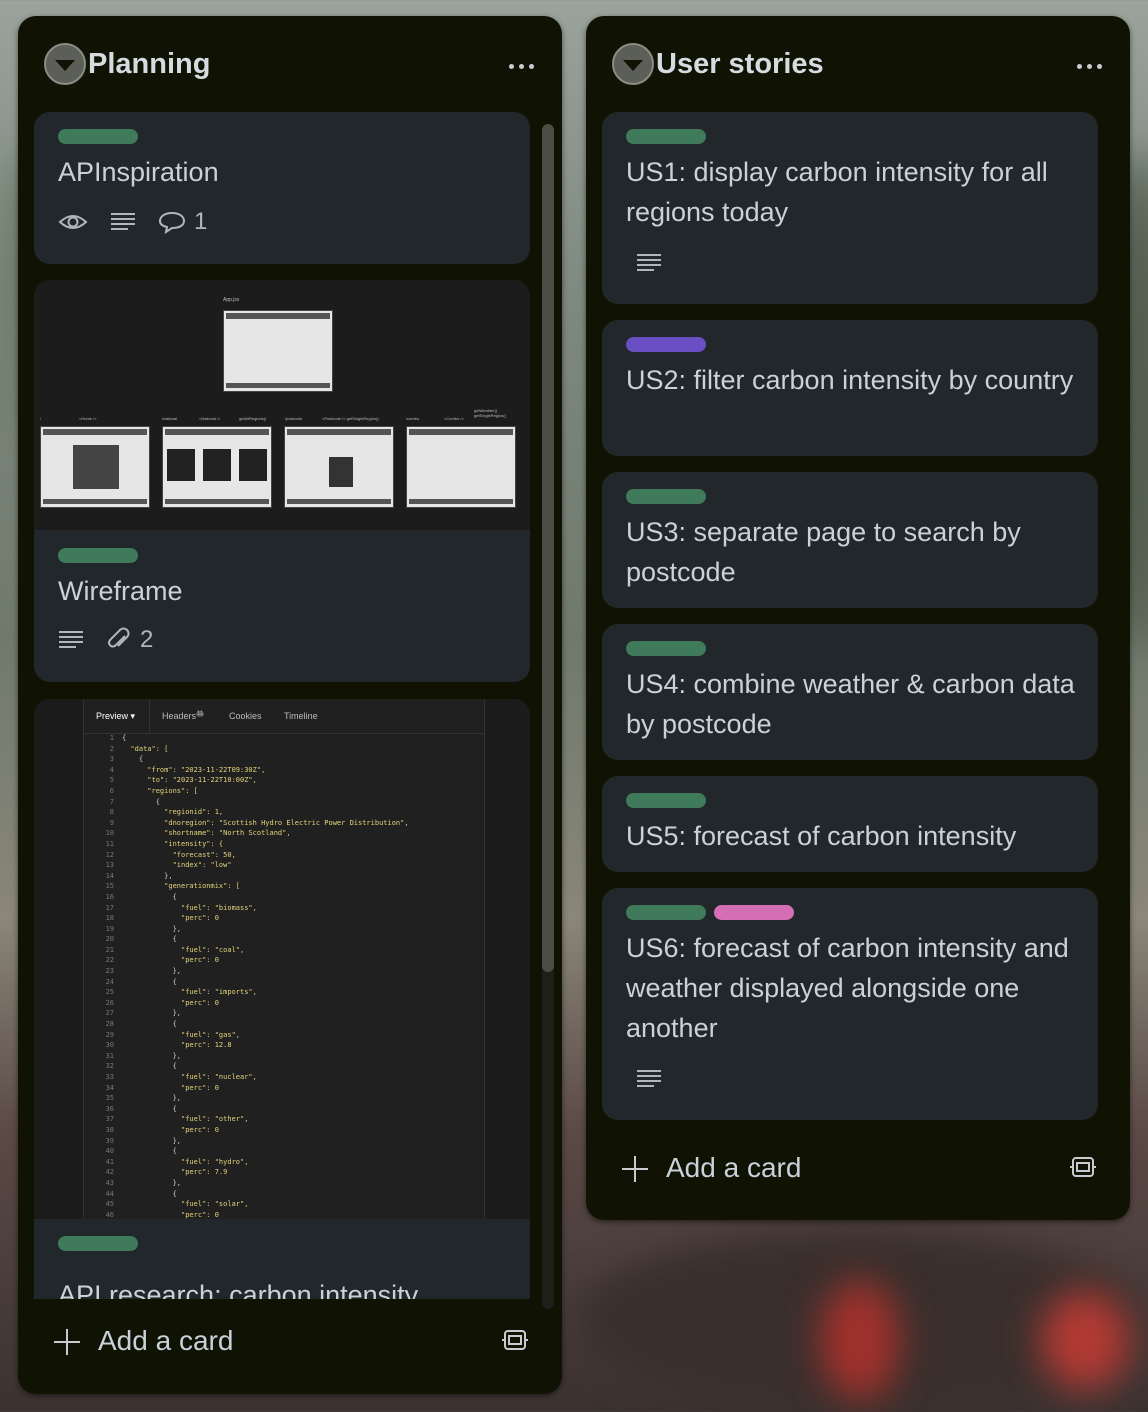 The width and height of the screenshot is (1148, 1412). What do you see at coordinates (41, 418) in the screenshot?
I see `wire-caption: /` at bounding box center [41, 418].